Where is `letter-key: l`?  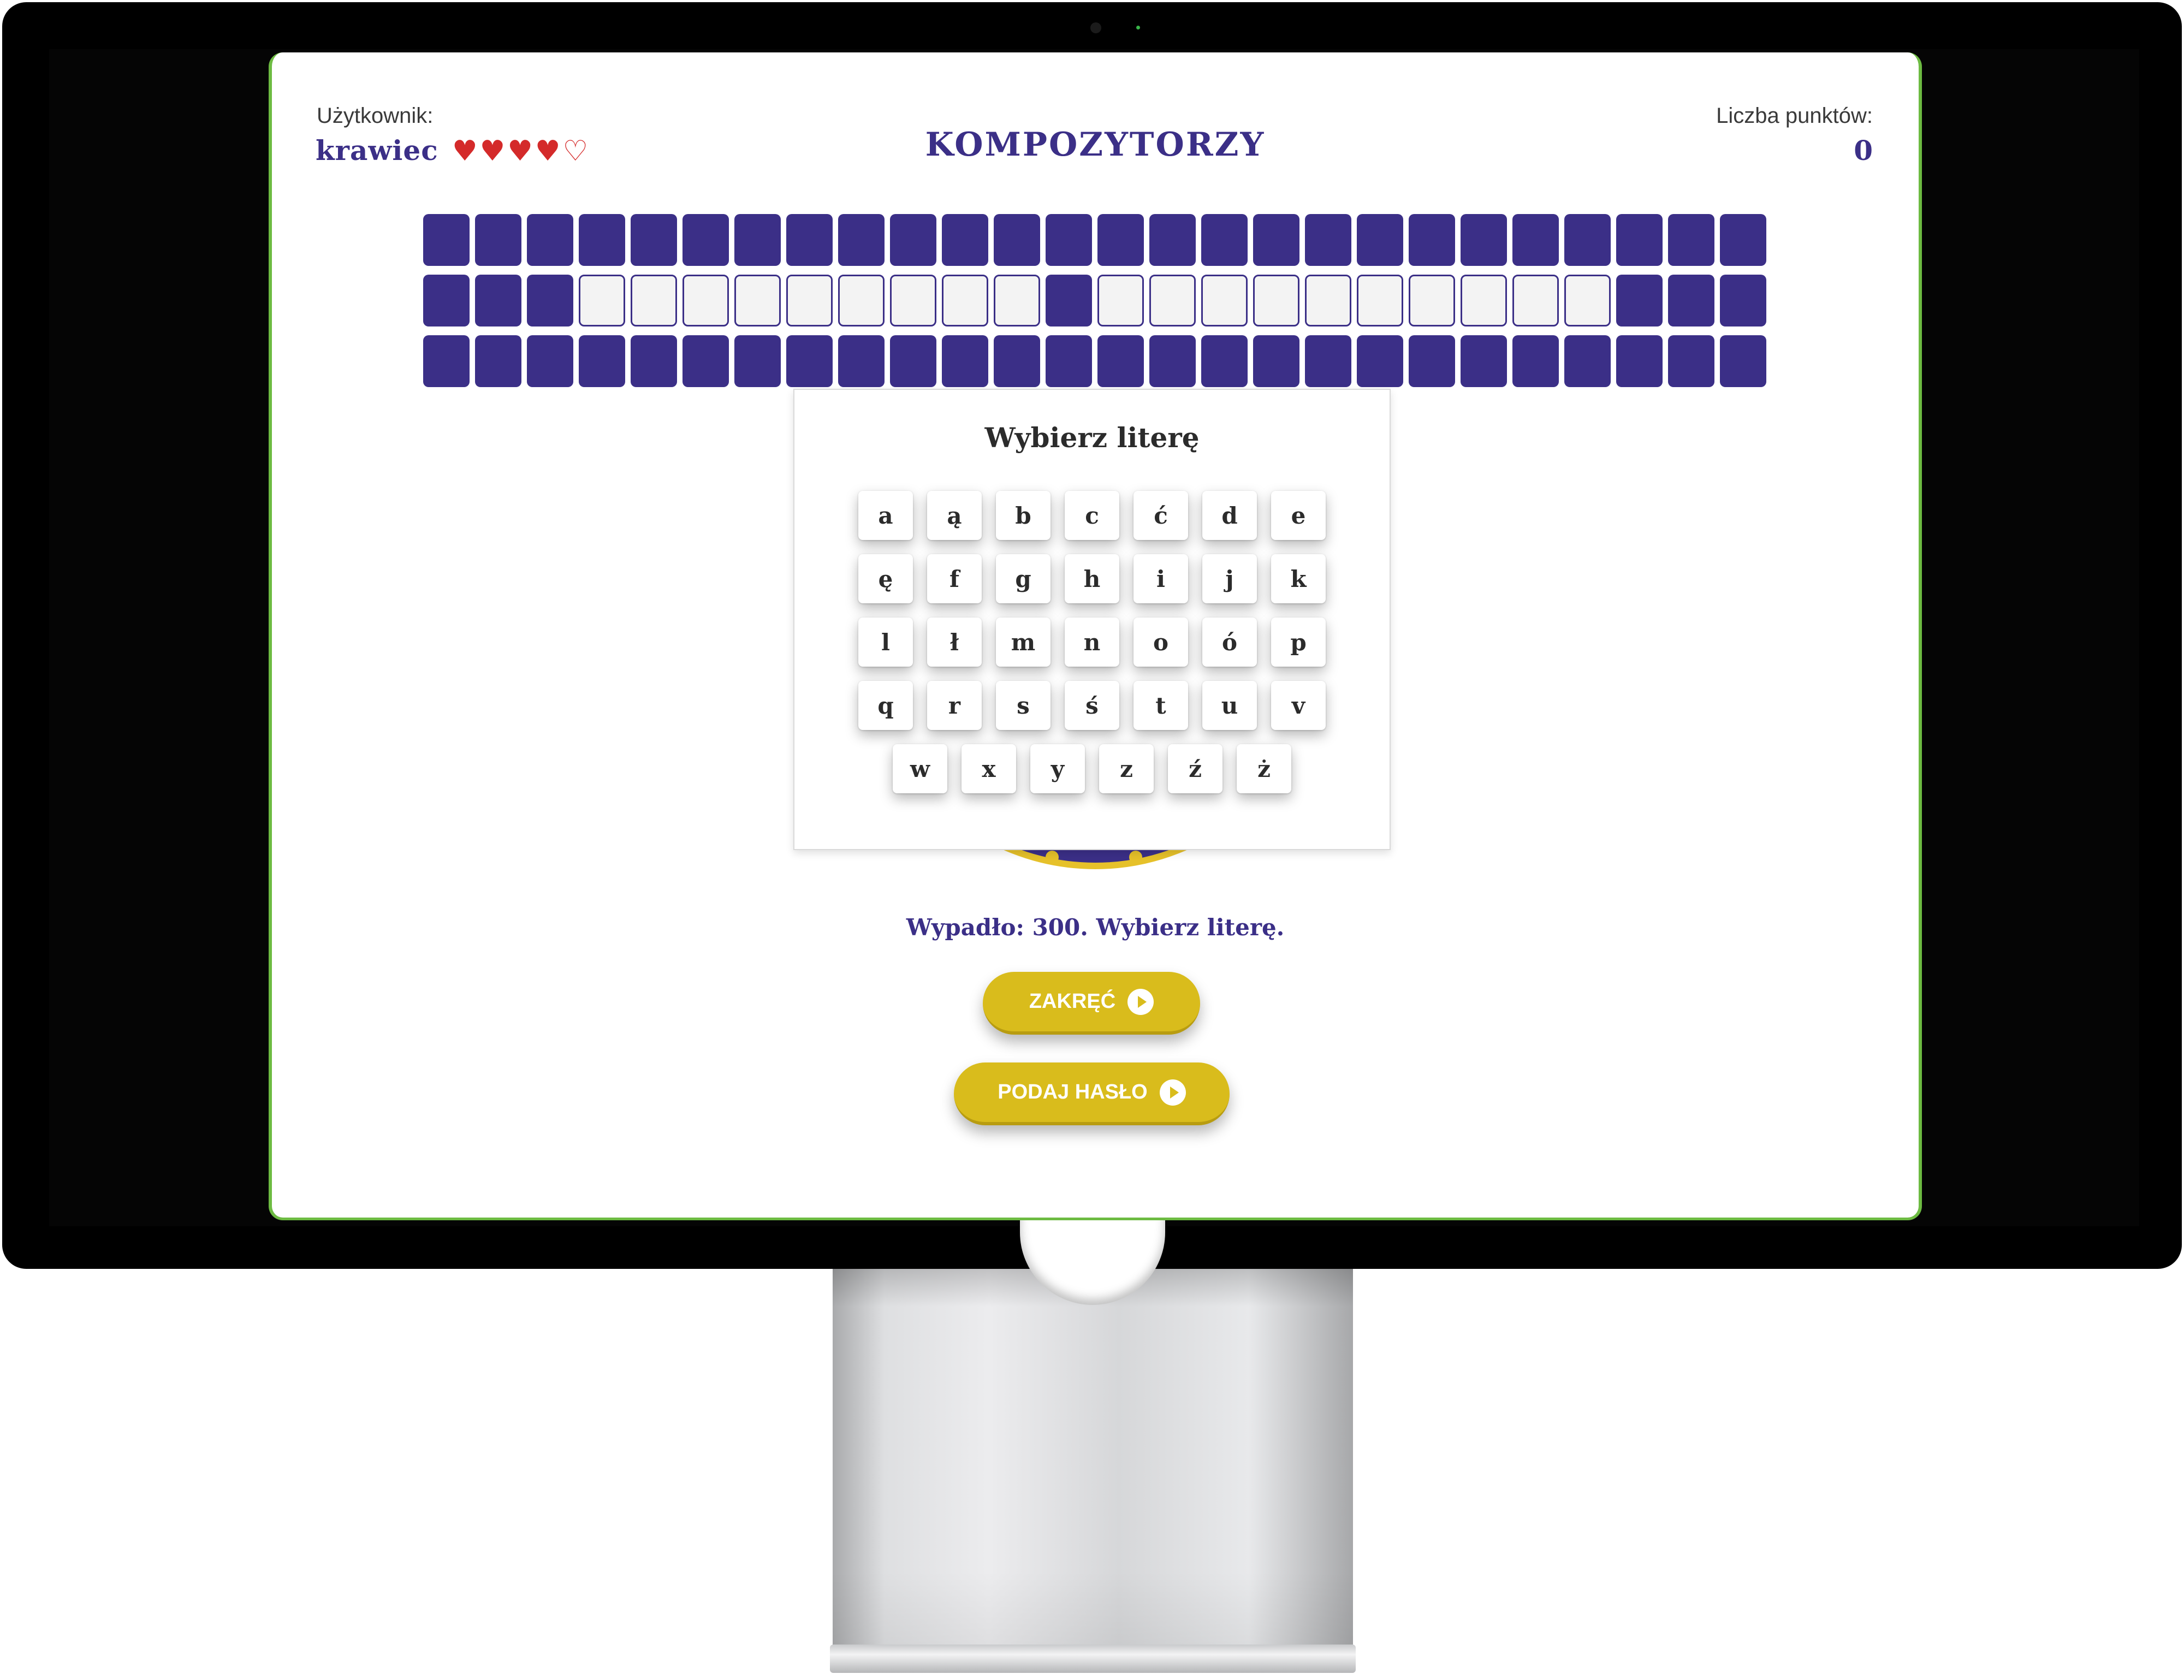 letter-key: l is located at coordinates (886, 642).